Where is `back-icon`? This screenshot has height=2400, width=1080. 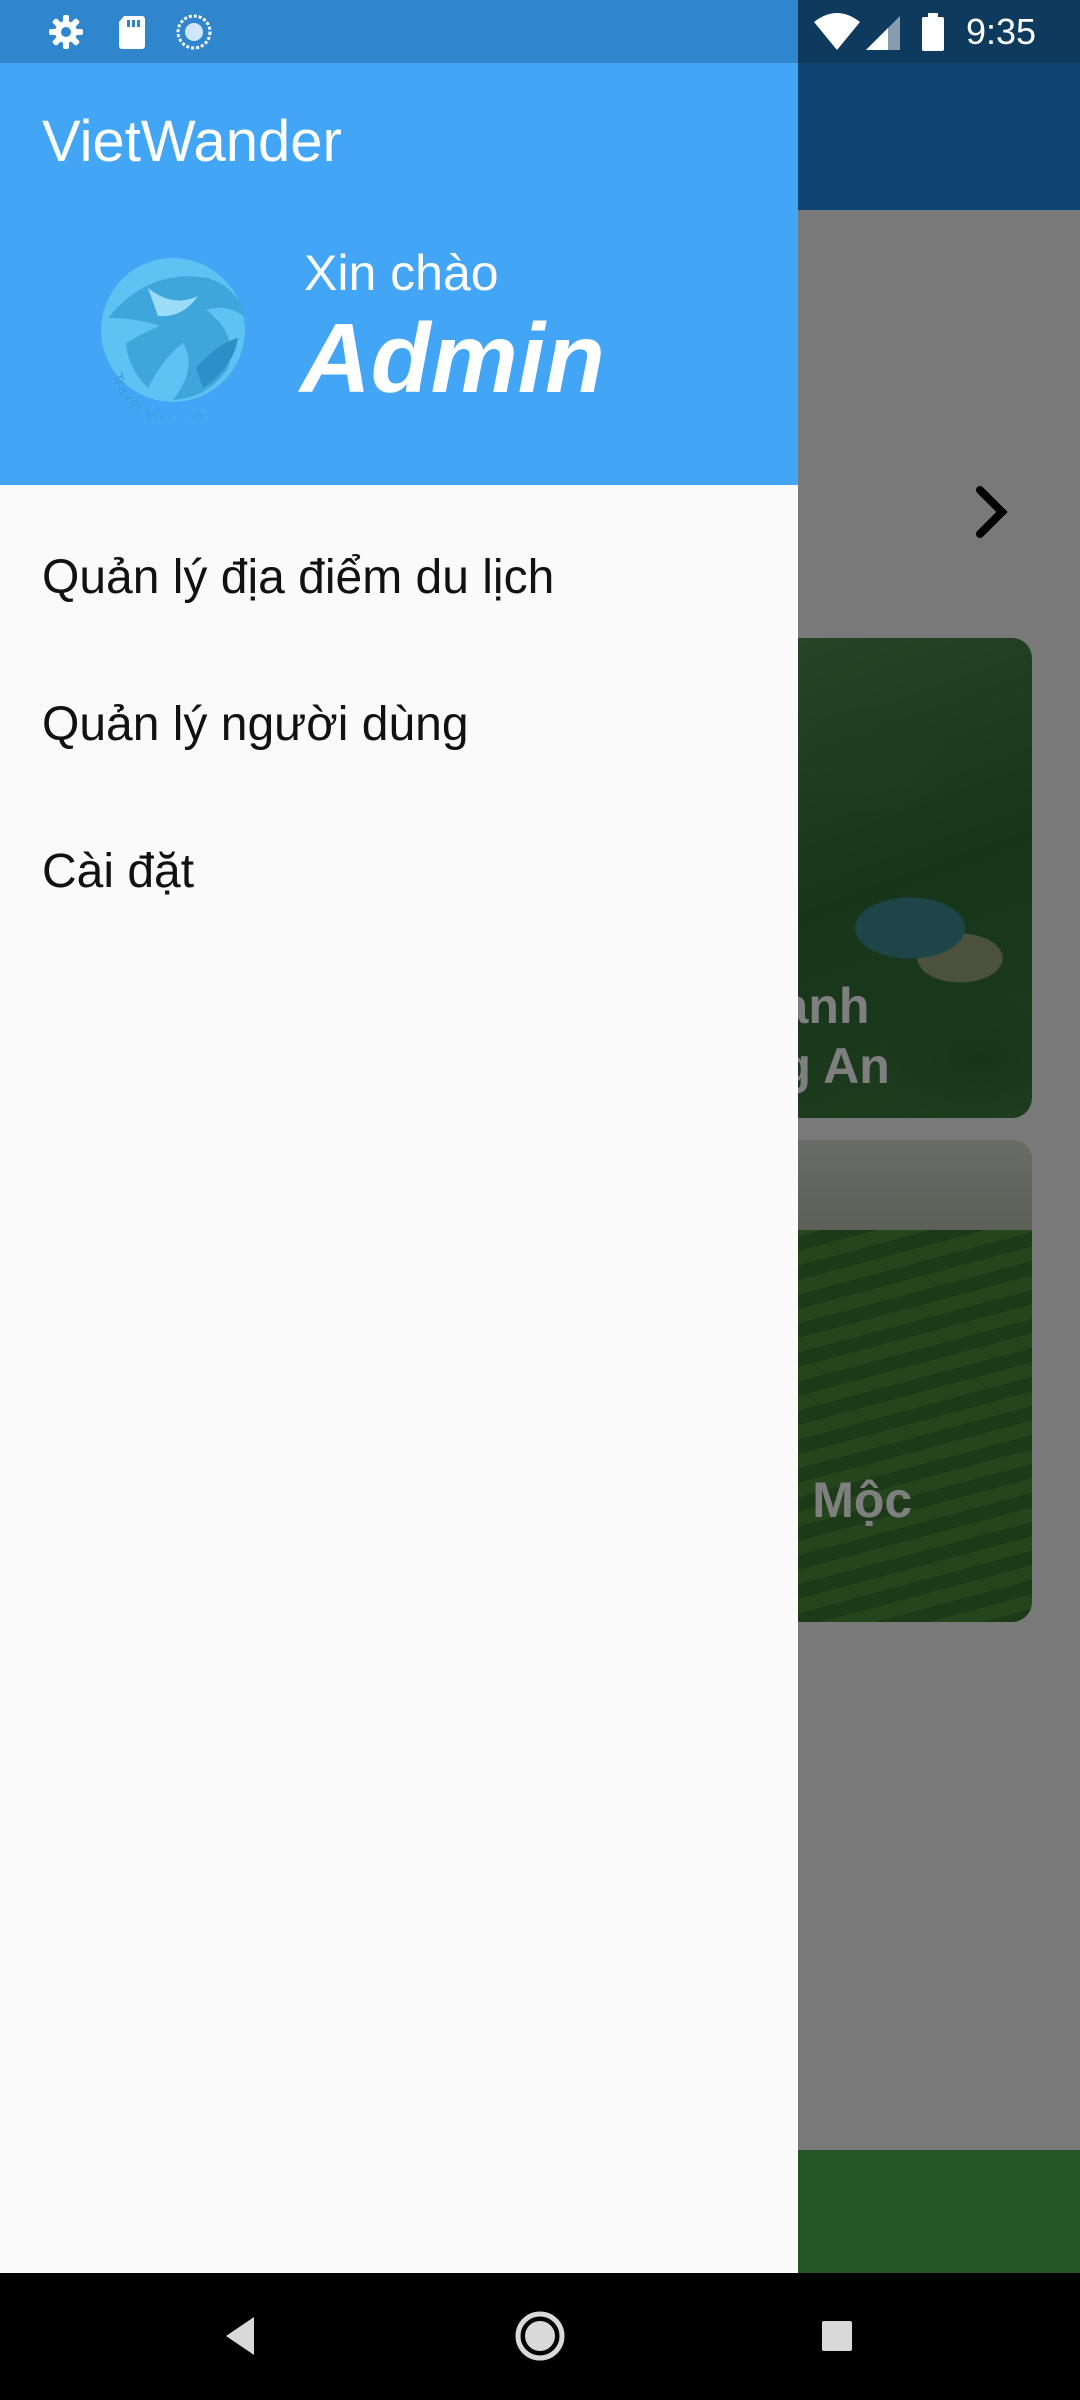 back-icon is located at coordinates (241, 2336).